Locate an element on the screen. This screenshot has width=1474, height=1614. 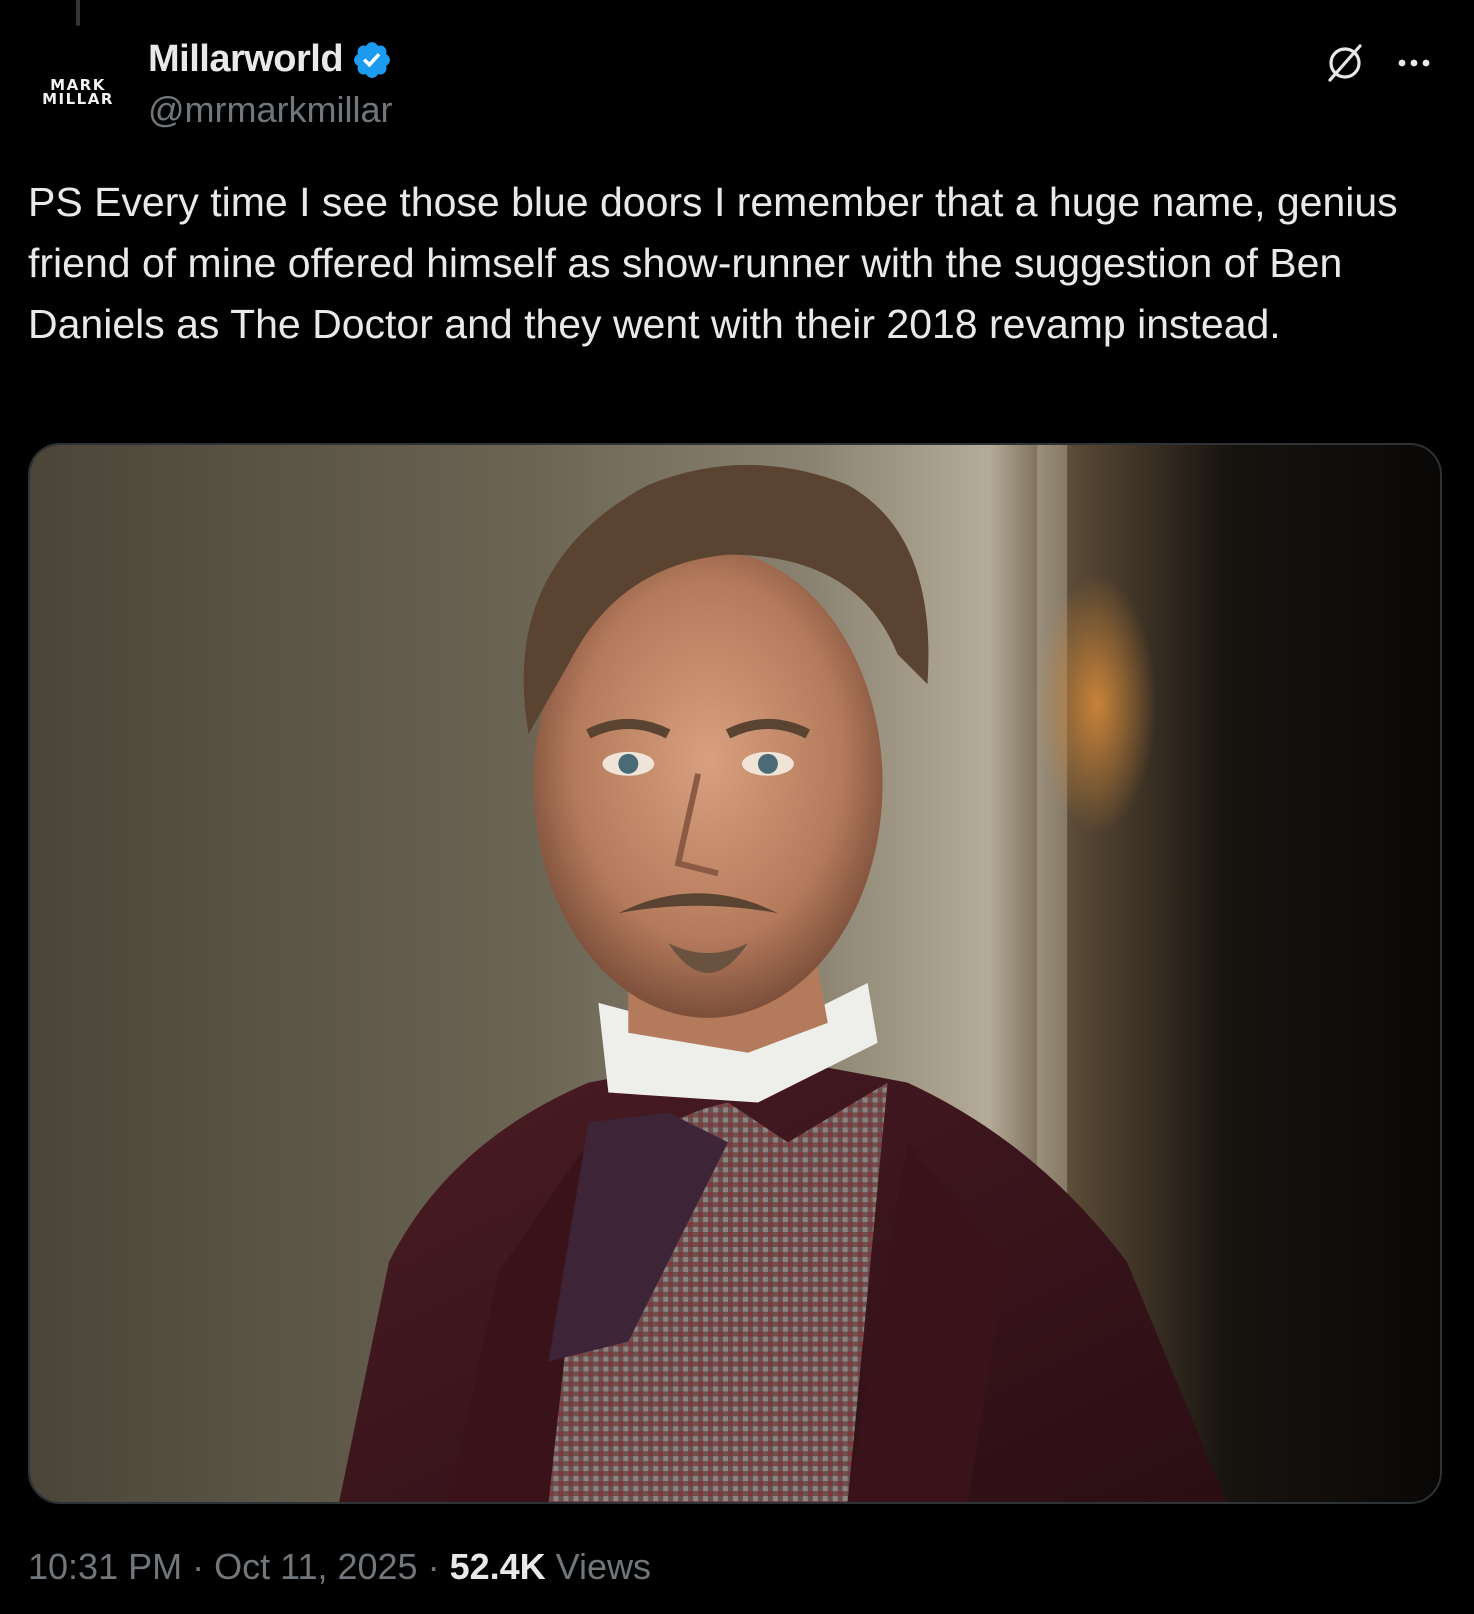
avatar: MARK MILLAR is located at coordinates (78, 92).